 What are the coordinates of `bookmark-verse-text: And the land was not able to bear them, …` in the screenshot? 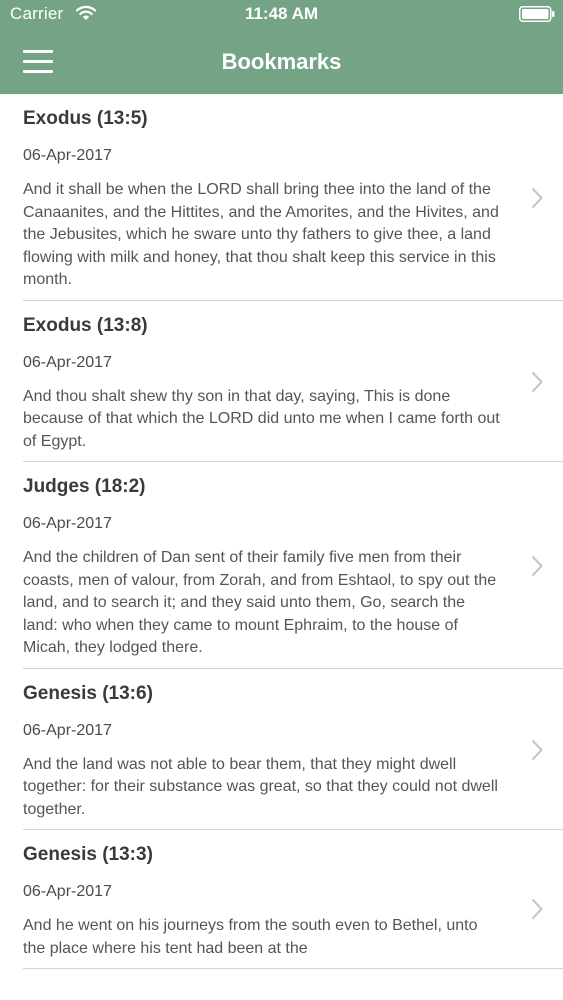 It's located at (260, 786).